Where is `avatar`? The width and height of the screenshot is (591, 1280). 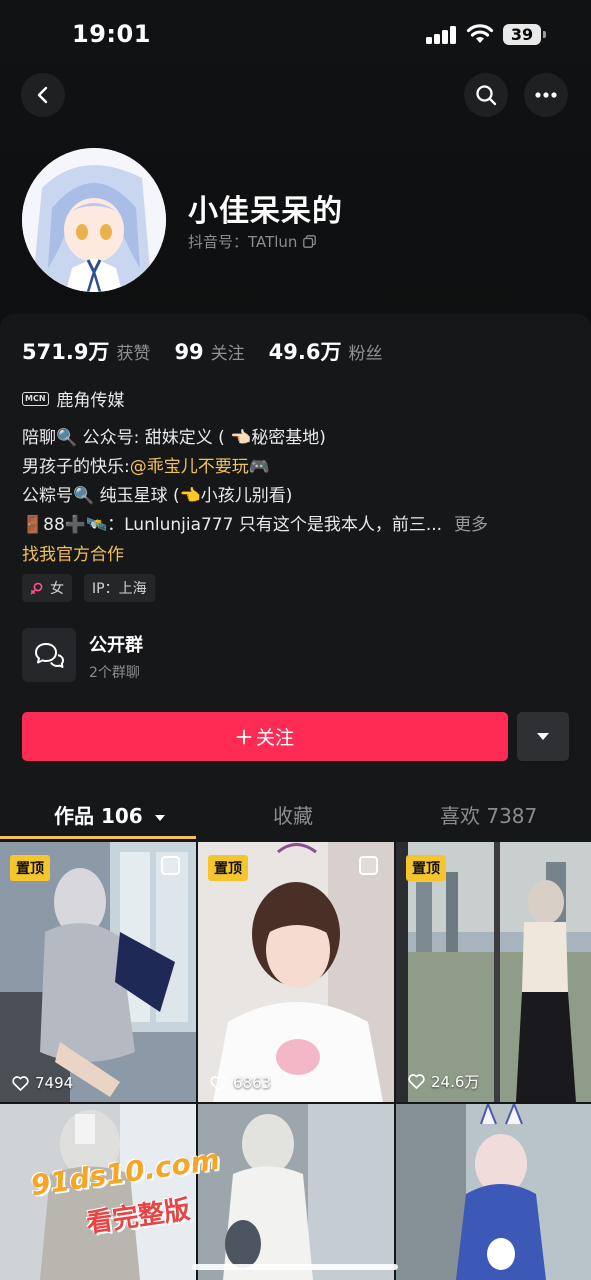 avatar is located at coordinates (94, 220).